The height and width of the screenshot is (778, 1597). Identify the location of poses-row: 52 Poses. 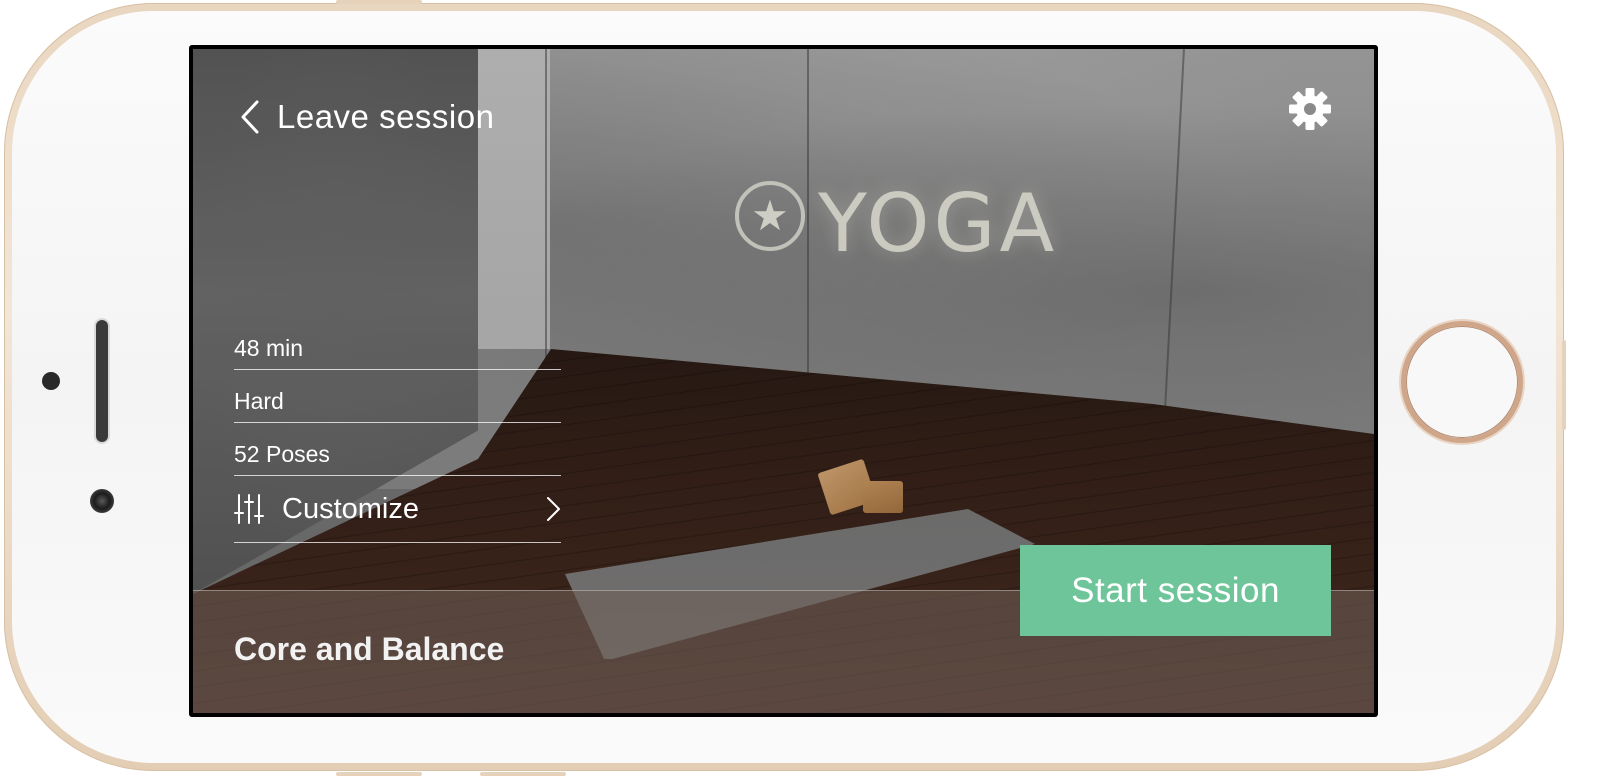
(397, 449).